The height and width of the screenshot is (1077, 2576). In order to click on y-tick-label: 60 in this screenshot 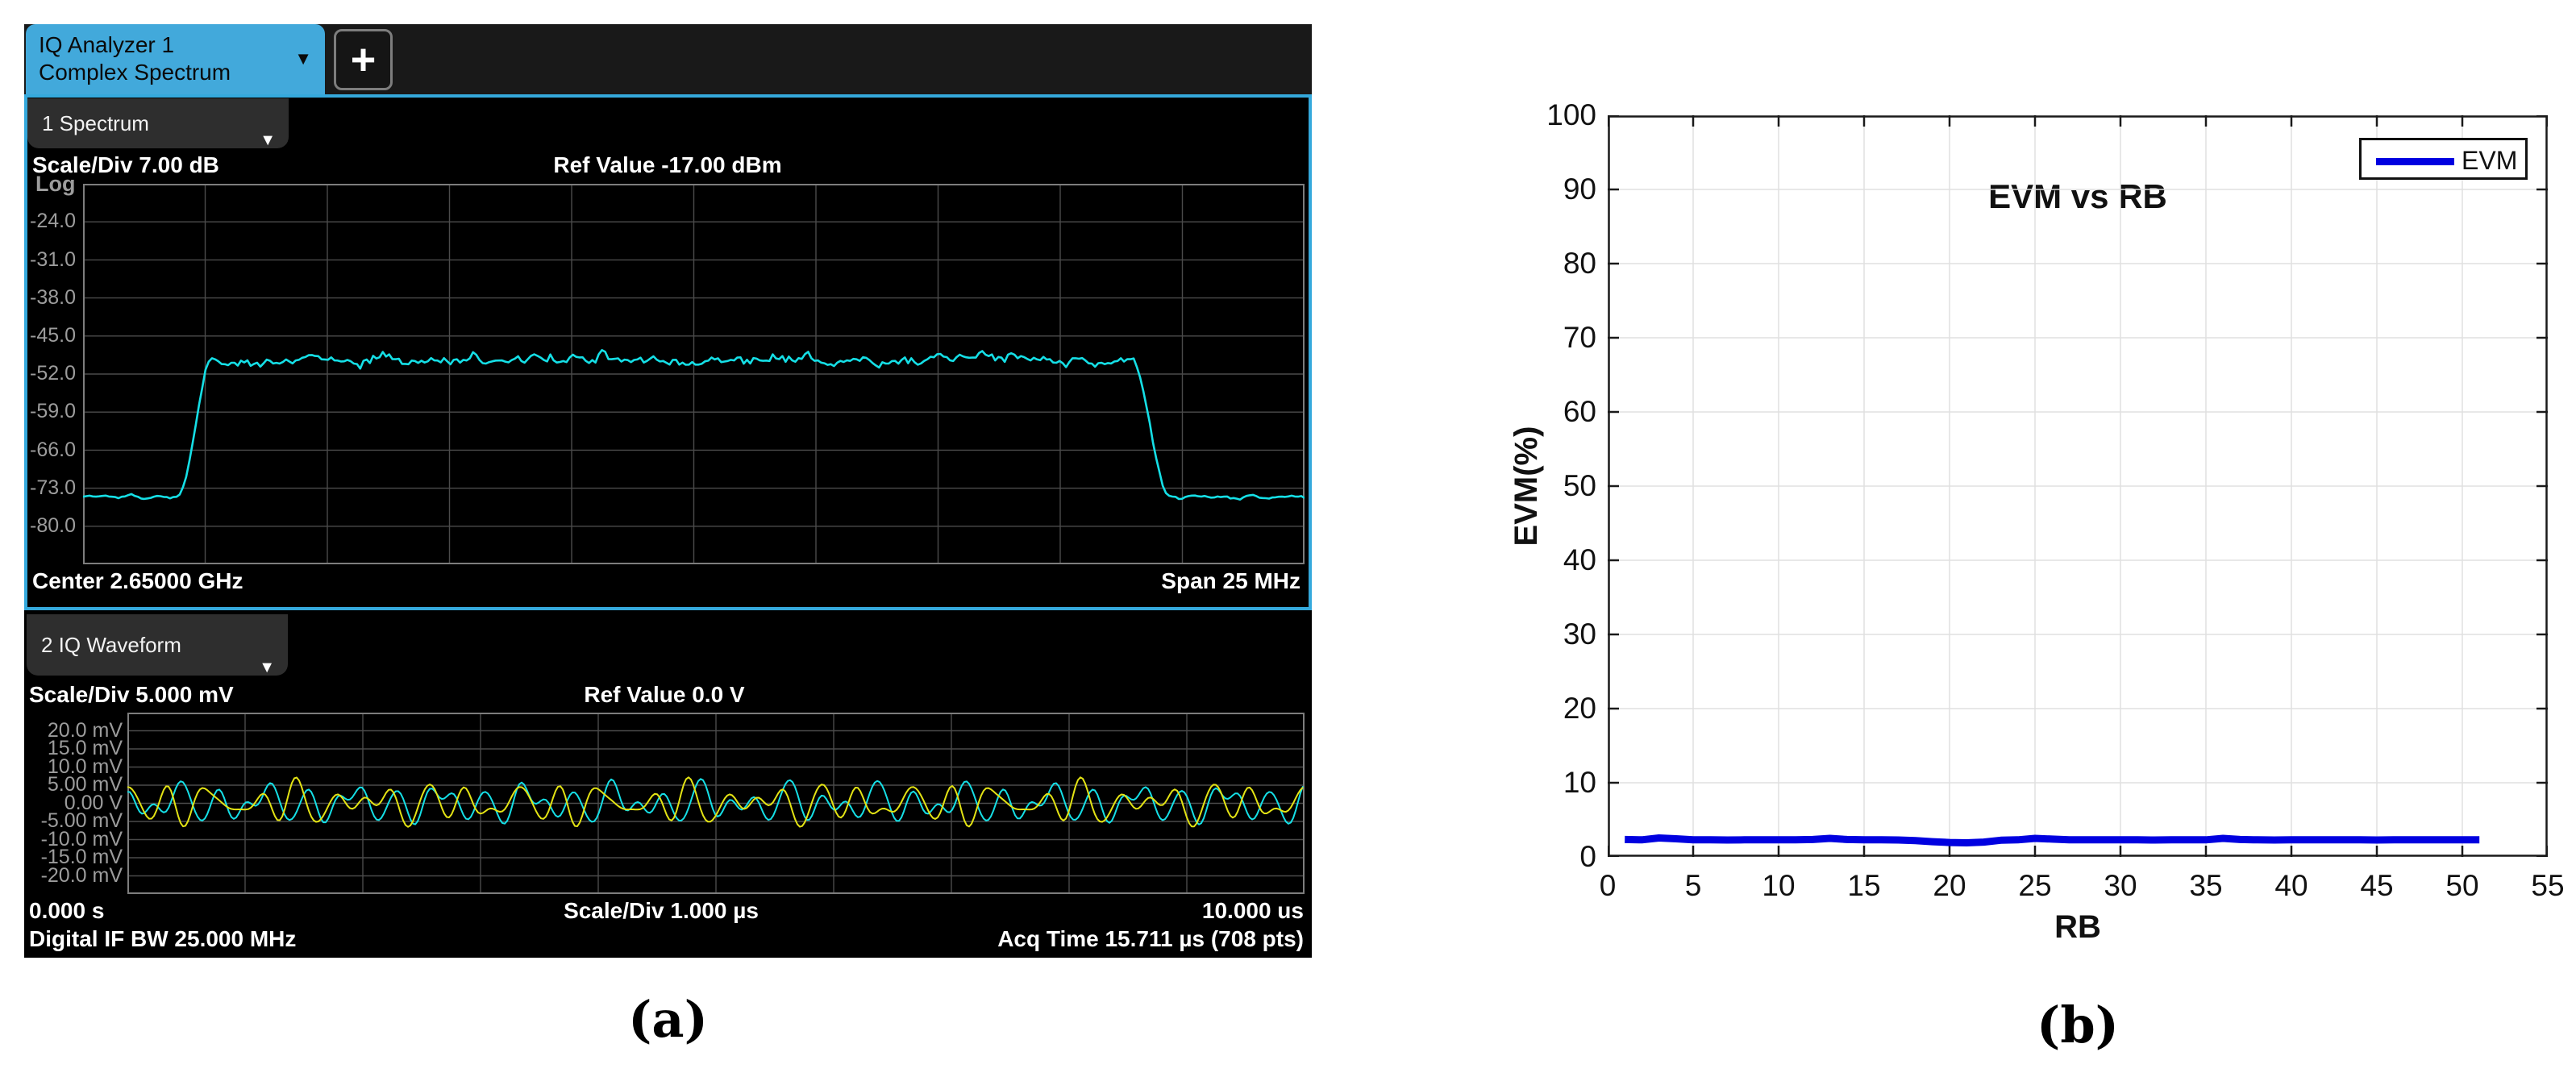, I will do `click(1580, 411)`.